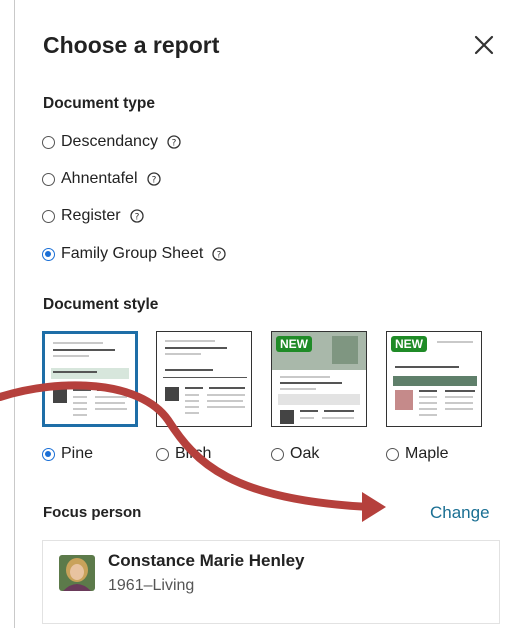 The height and width of the screenshot is (628, 506). I want to click on radio-ahnentafel: Ahnentafel ?, so click(101, 179).